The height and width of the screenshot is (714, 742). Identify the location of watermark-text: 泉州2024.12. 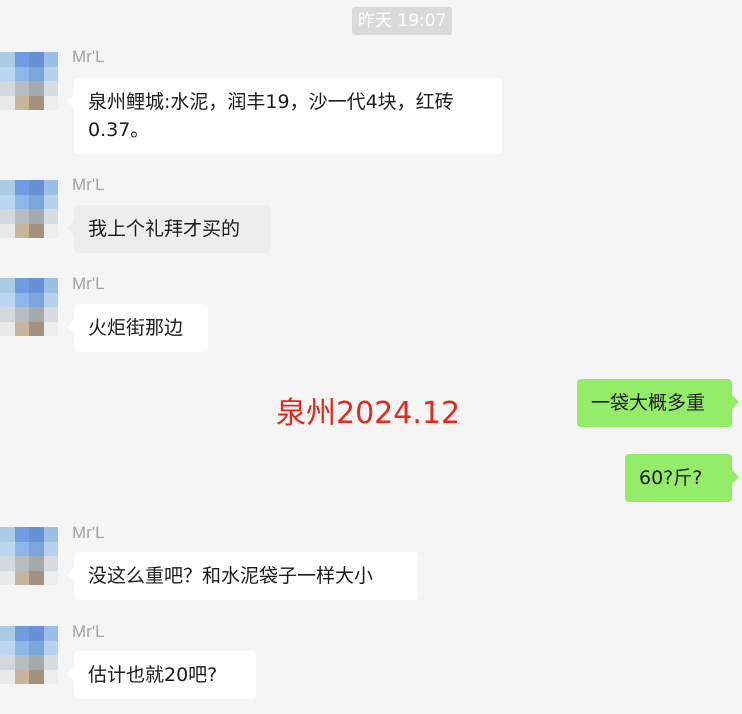
(368, 413).